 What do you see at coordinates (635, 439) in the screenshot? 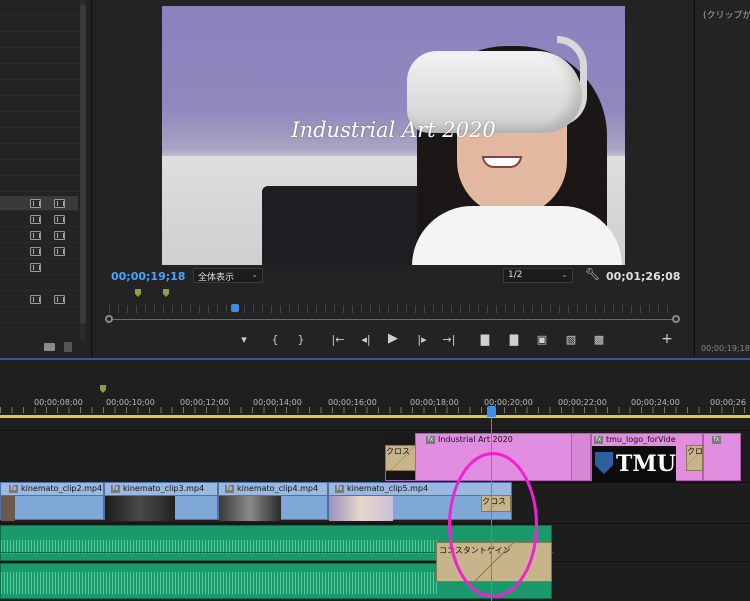
I see `clip-label: fx tmu_logo_forVide` at bounding box center [635, 439].